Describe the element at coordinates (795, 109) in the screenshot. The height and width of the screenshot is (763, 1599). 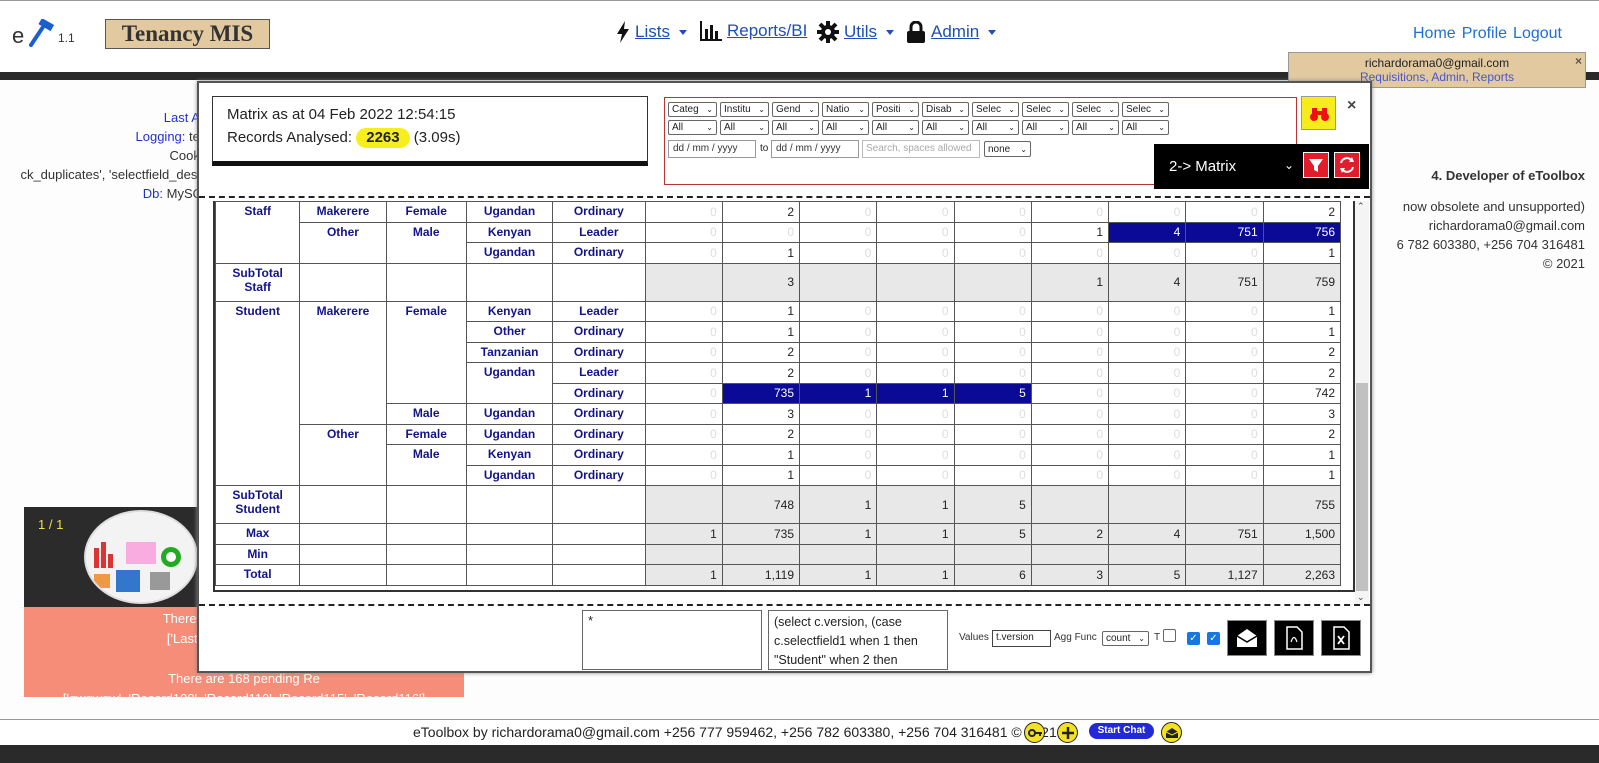
I see `filter-field-select: Gend ⌄` at that location.